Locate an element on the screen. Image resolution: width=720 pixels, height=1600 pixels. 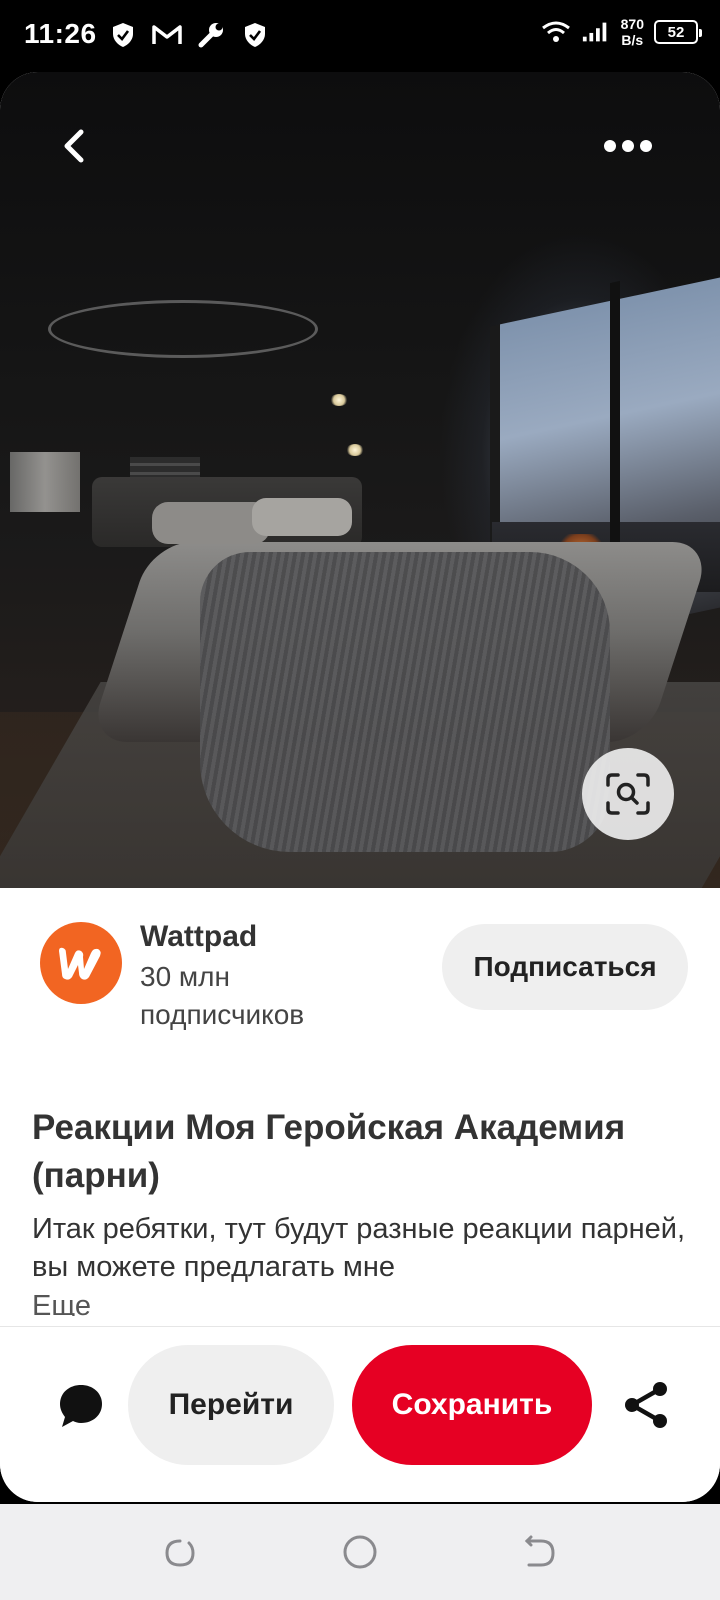
share-button is located at coordinates (646, 1405).